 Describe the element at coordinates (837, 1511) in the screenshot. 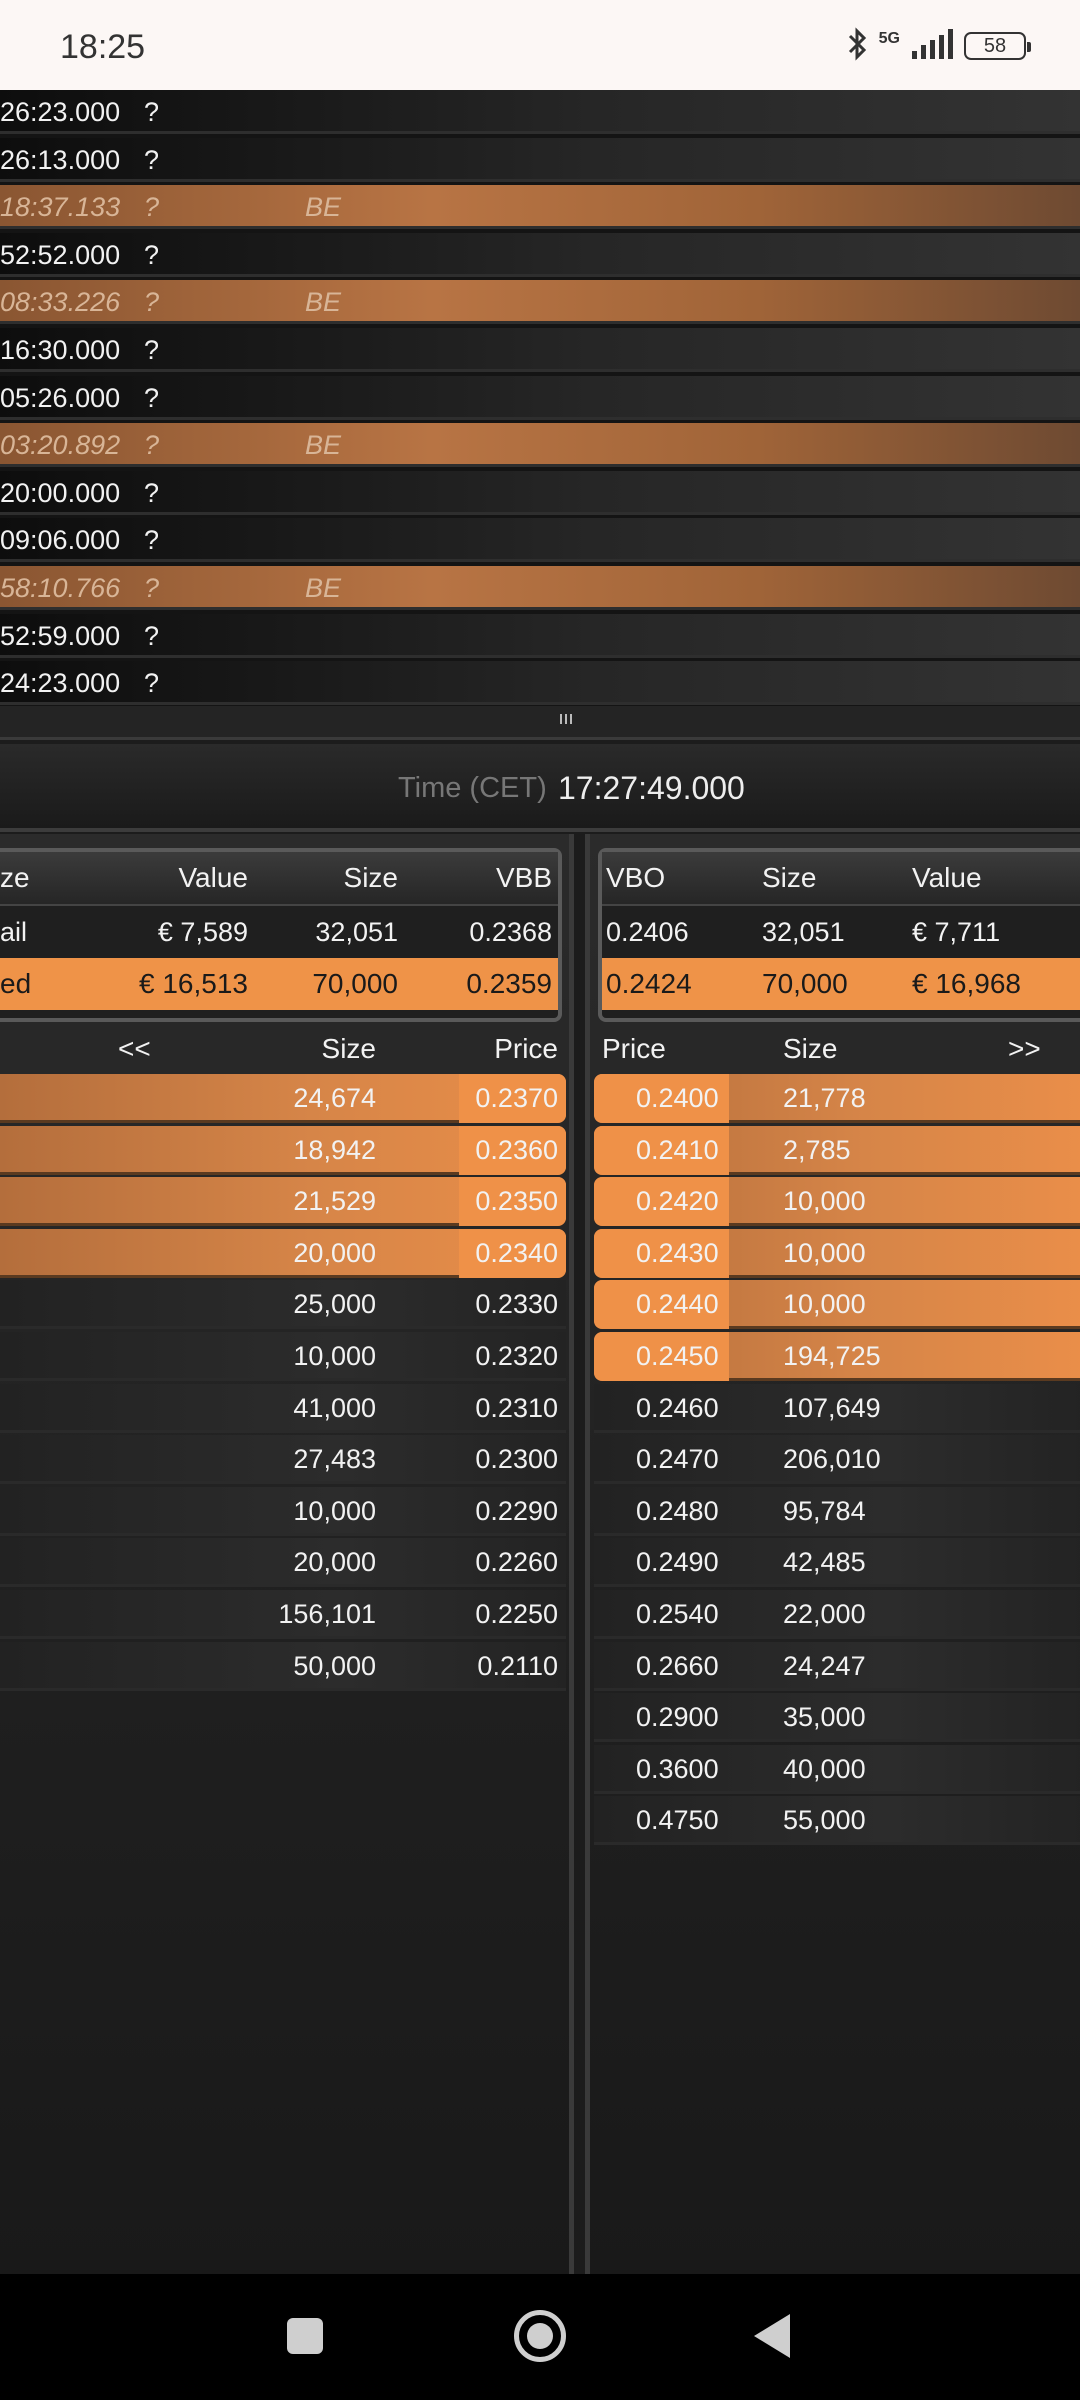

I see `ask-row: 0.2480 95,784` at that location.